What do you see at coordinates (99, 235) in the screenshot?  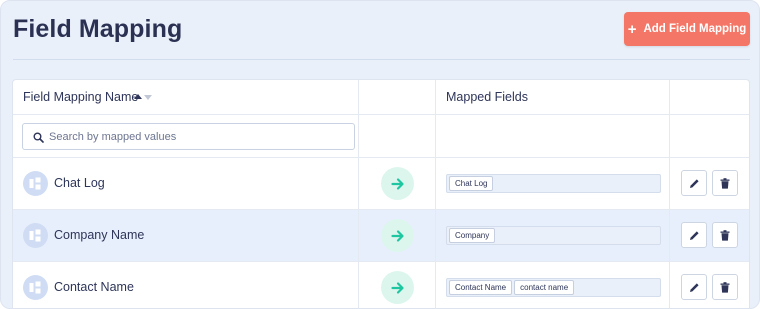 I see `field-mapping-name: Company Name` at bounding box center [99, 235].